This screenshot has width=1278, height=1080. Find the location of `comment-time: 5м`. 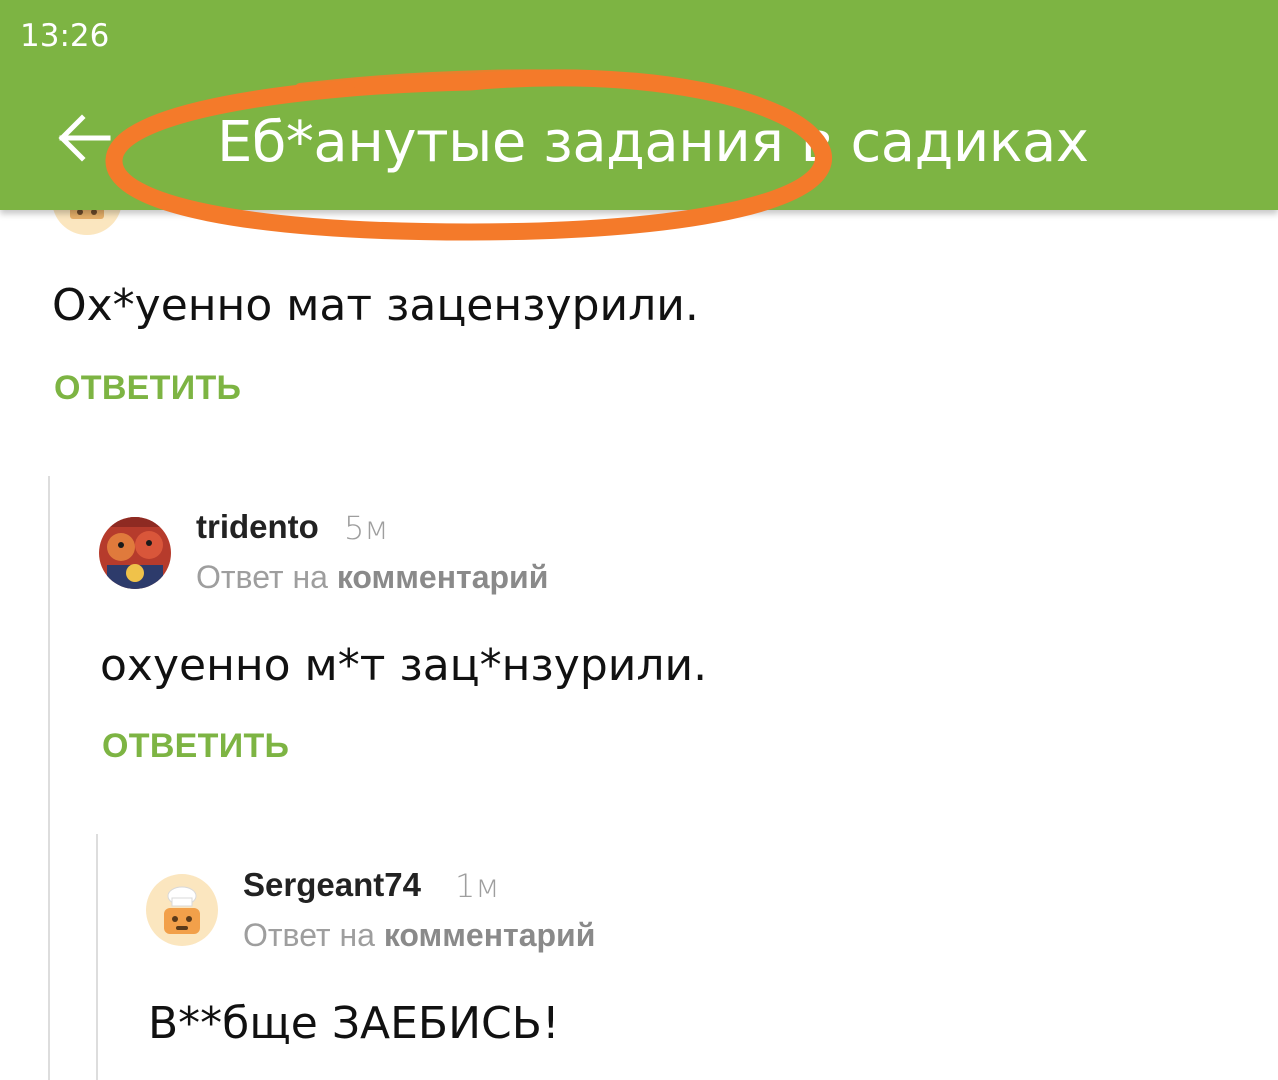

comment-time: 5м is located at coordinates (366, 528).